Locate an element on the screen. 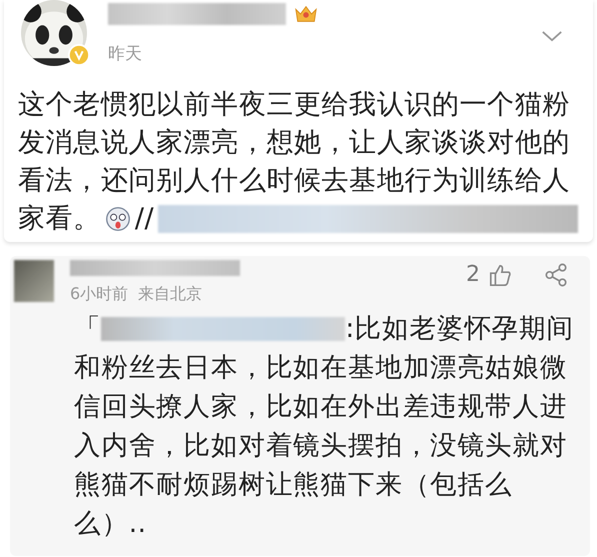 The image size is (597, 557). share-icon is located at coordinates (556, 274).